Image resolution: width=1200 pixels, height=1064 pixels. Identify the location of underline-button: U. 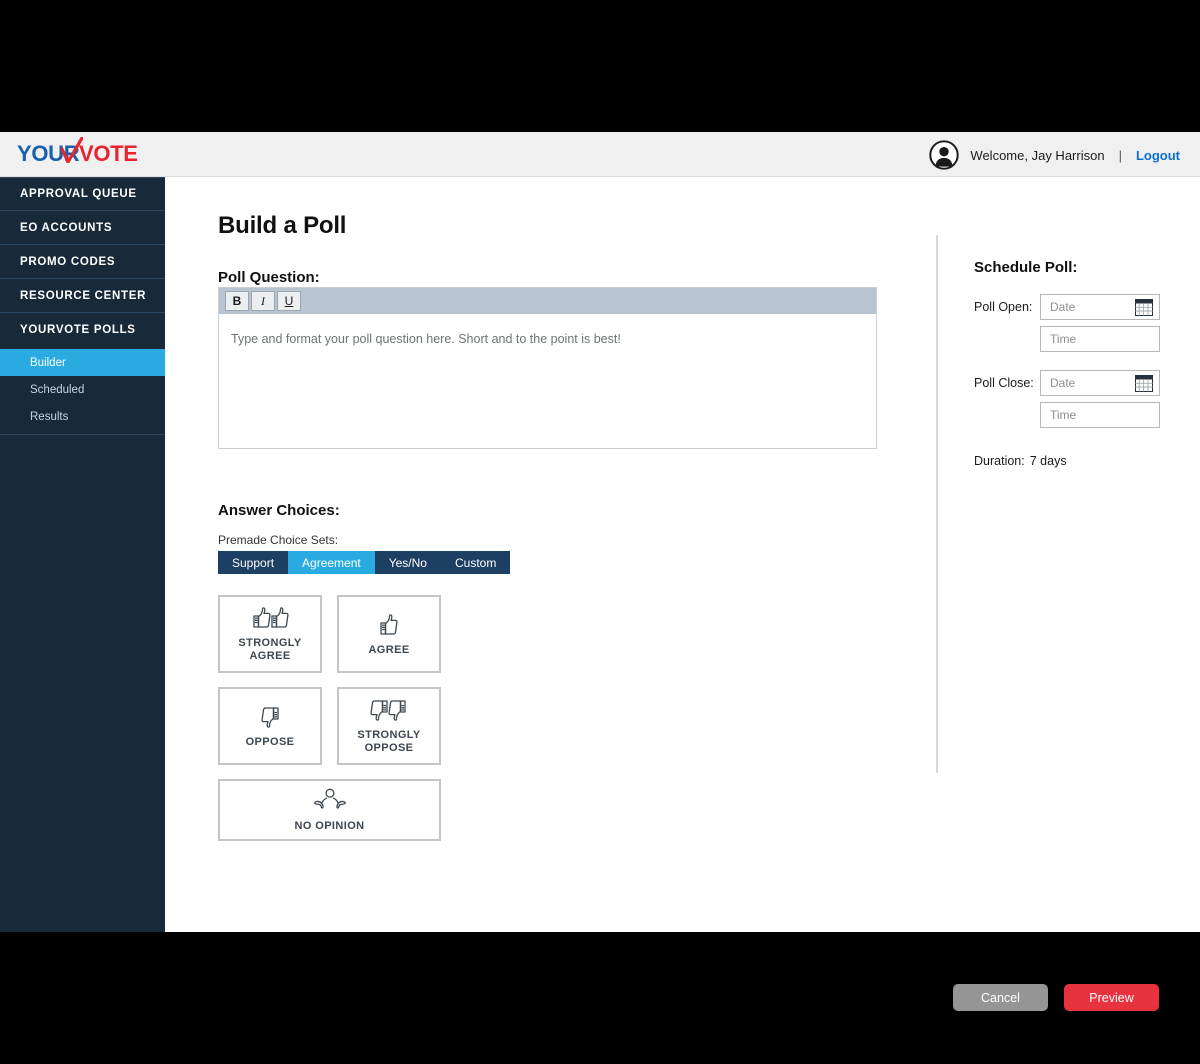
(289, 301).